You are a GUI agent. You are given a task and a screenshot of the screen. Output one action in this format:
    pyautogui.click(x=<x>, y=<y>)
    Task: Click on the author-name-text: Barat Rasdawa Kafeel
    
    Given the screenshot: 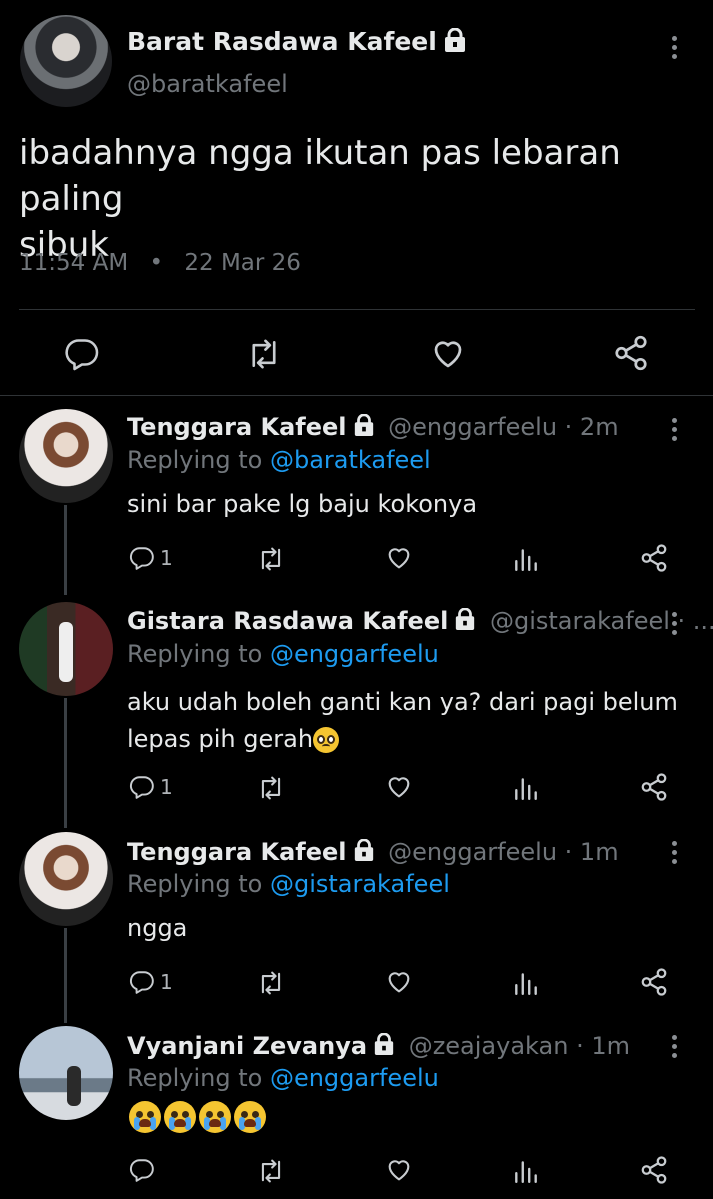 What is the action you would take?
    pyautogui.click(x=282, y=41)
    